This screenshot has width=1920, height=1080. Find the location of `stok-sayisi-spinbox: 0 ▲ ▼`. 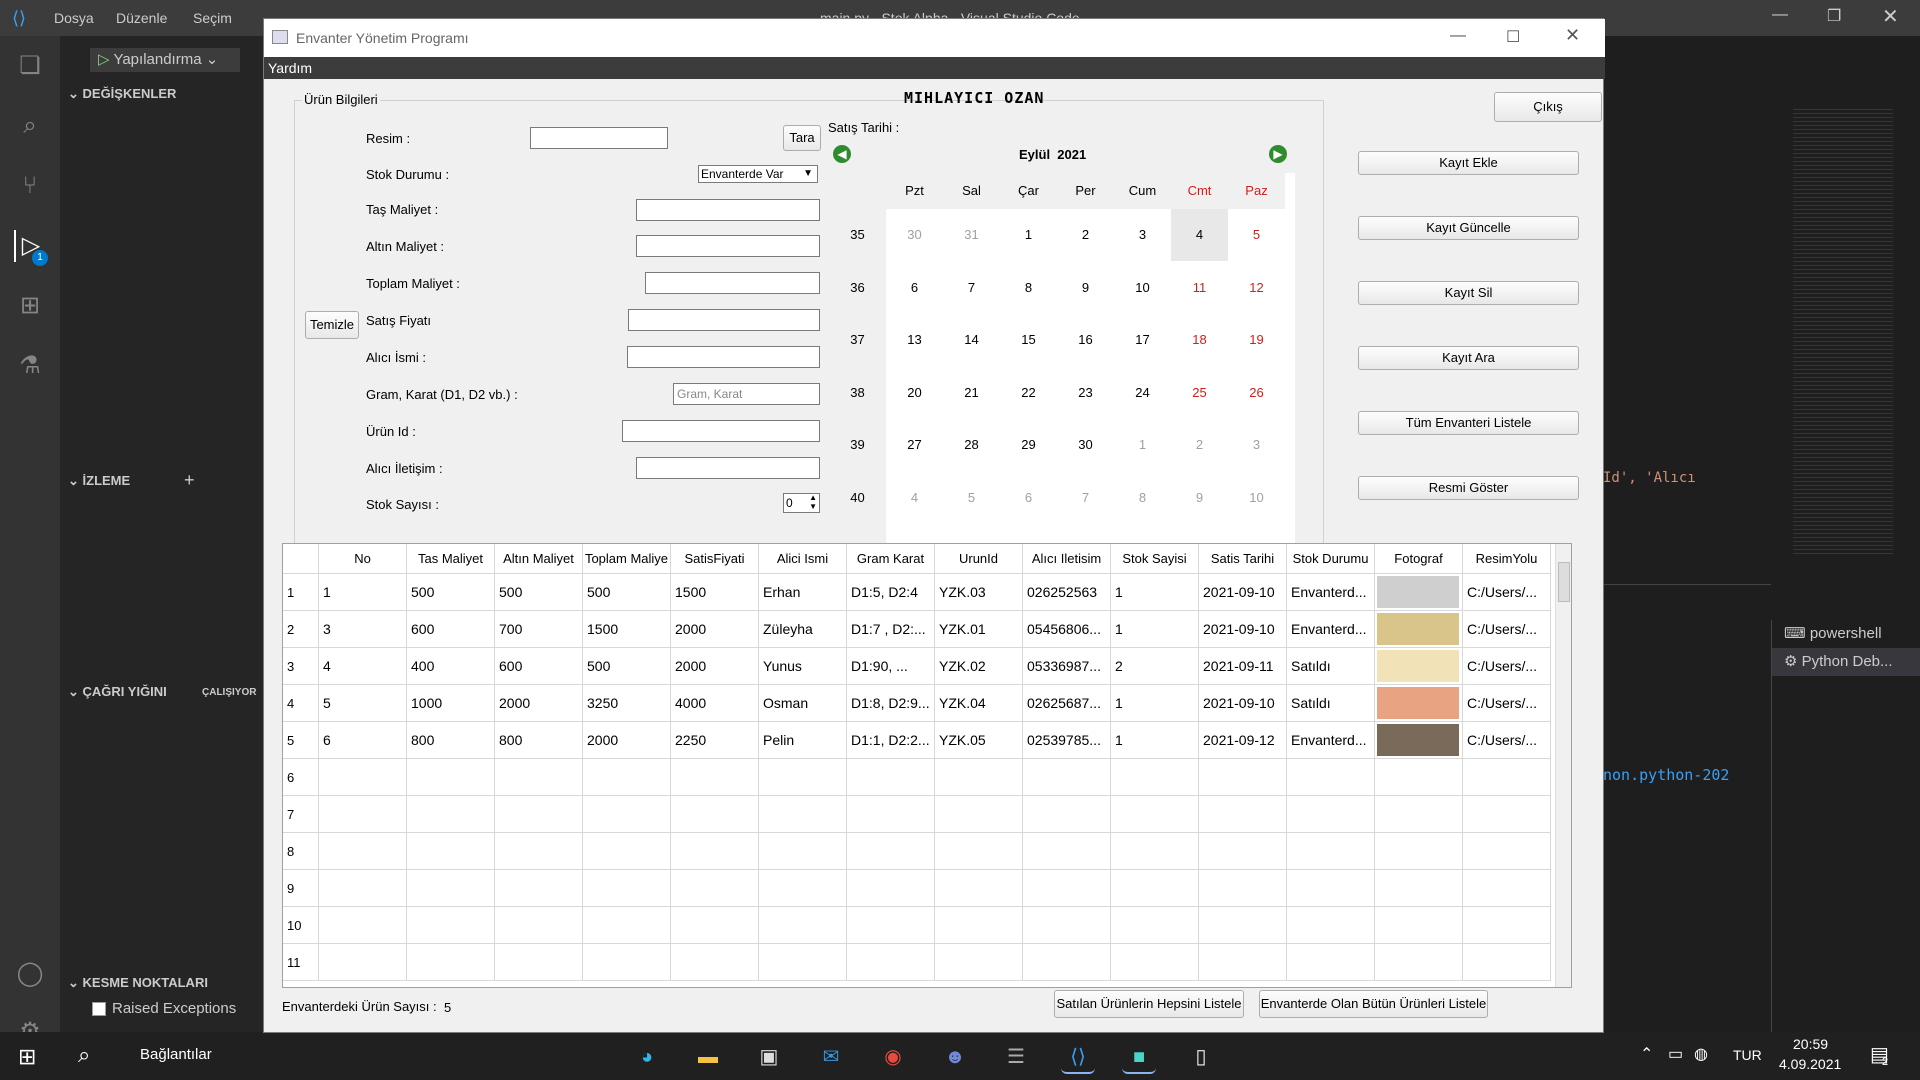

stok-sayisi-spinbox: 0 ▲ ▼ is located at coordinates (801, 503).